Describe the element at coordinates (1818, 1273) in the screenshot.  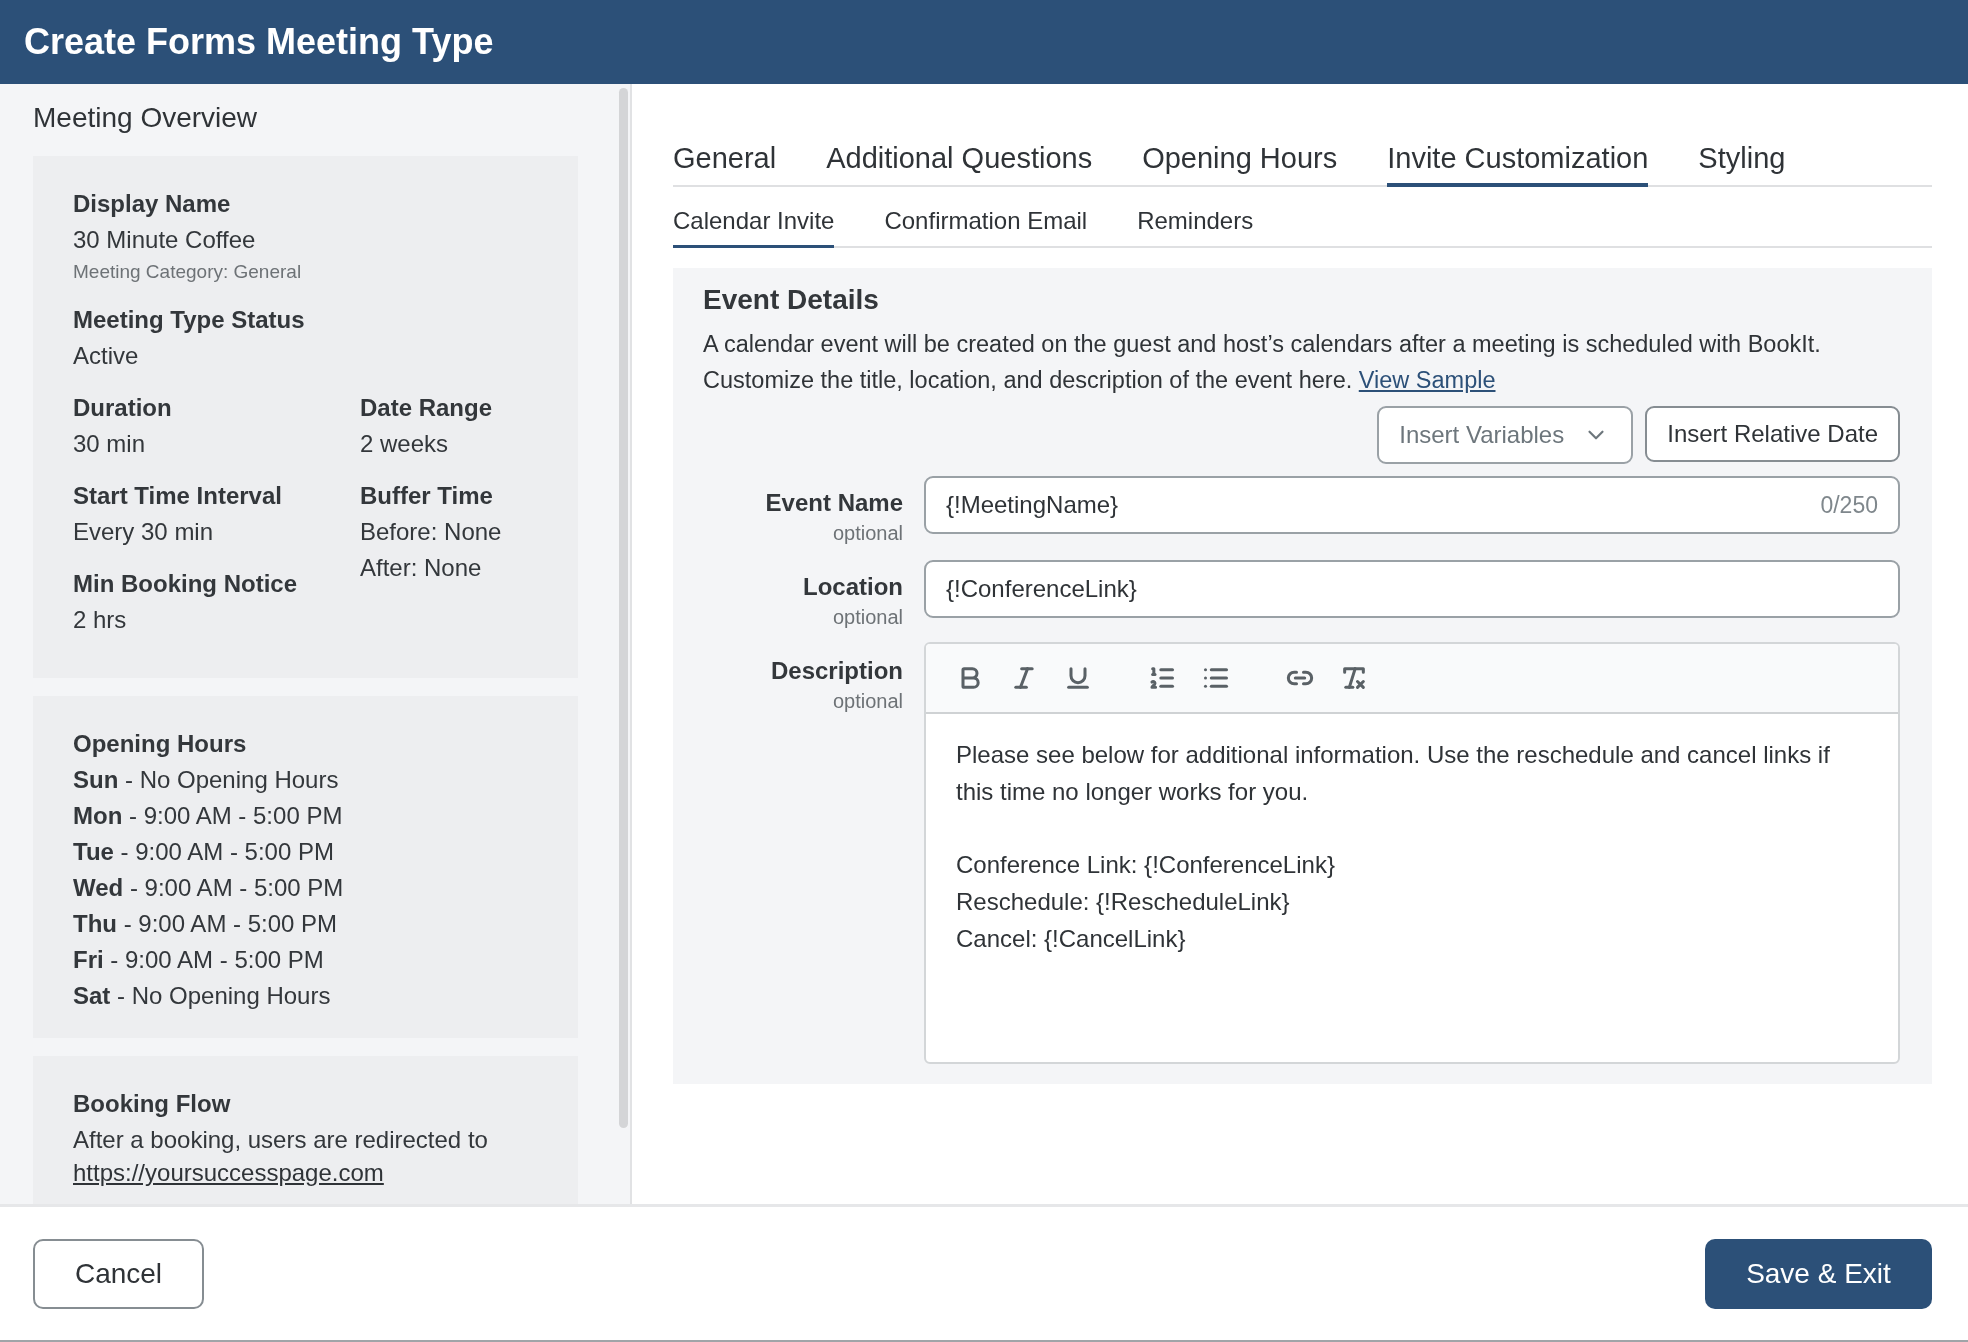
I see `save-exit-button: Save & Exit` at that location.